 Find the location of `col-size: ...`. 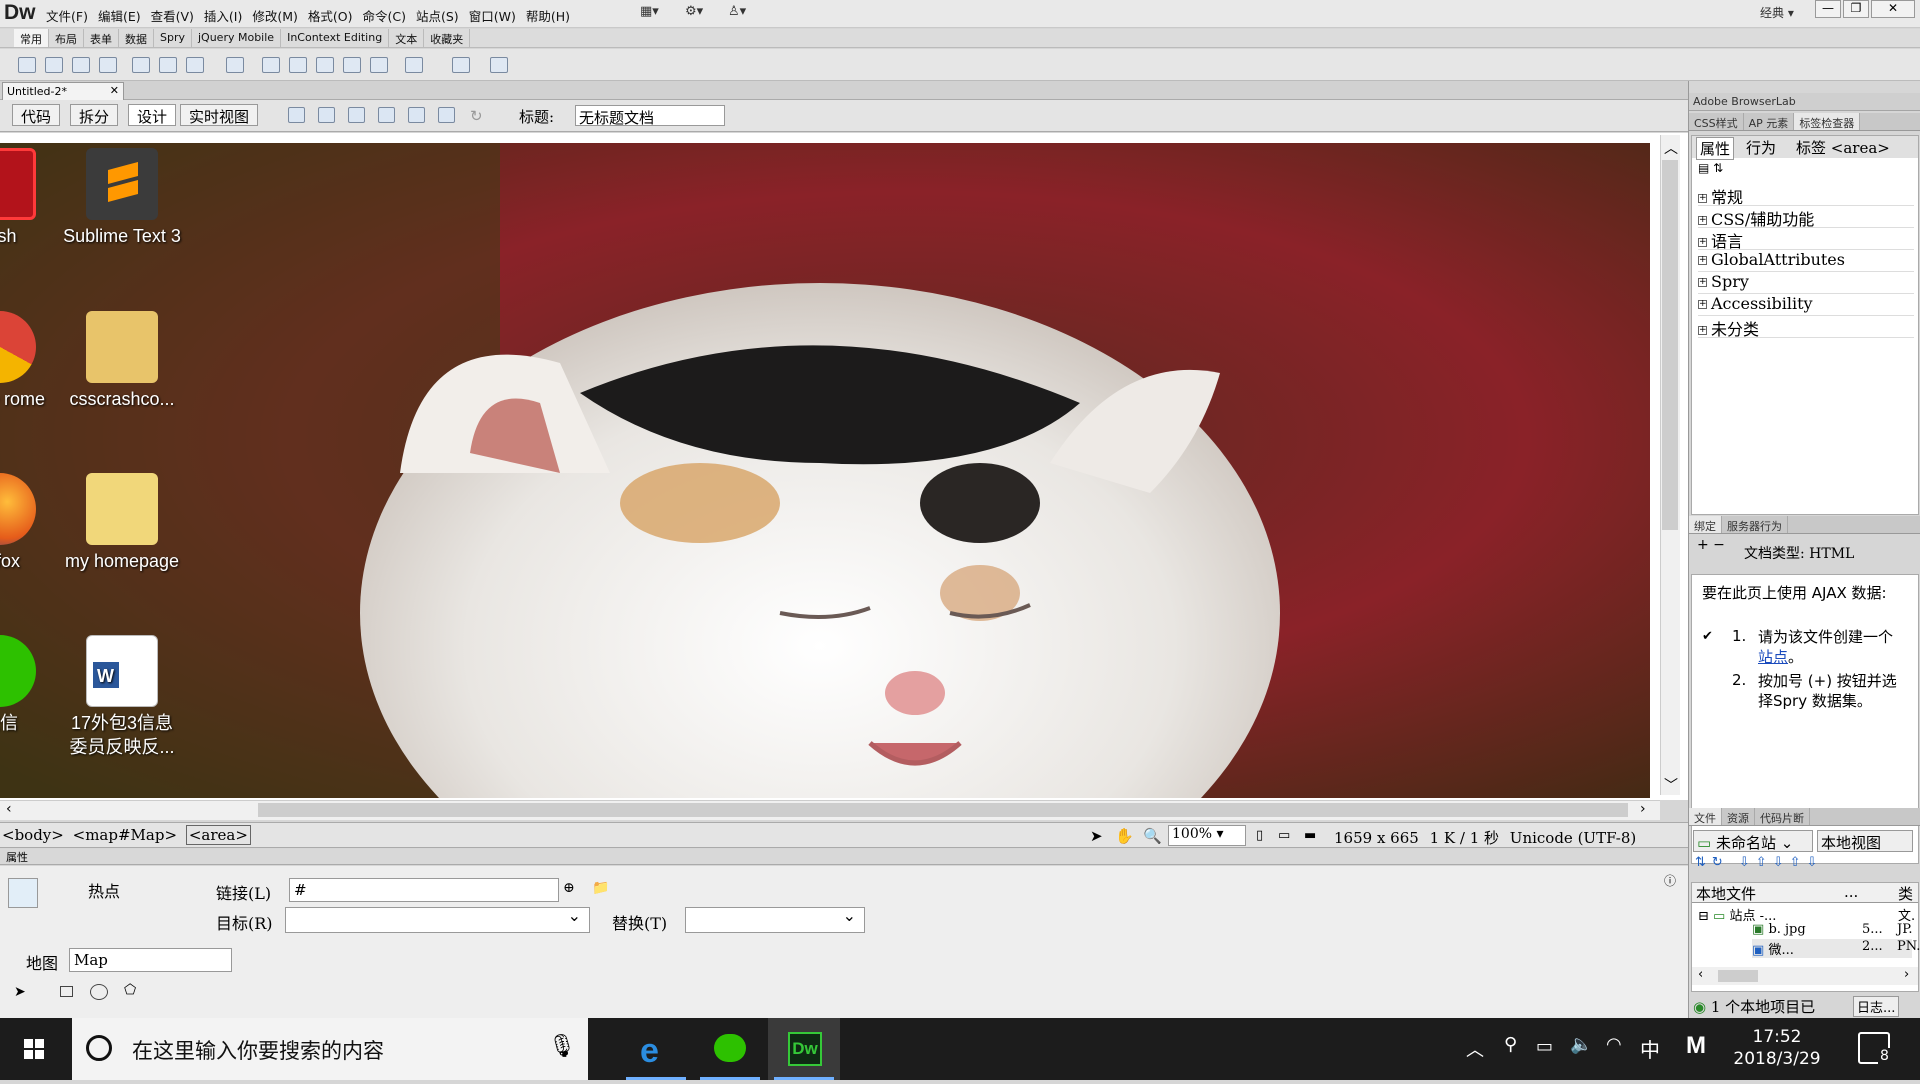

col-size: ... is located at coordinates (1851, 892).